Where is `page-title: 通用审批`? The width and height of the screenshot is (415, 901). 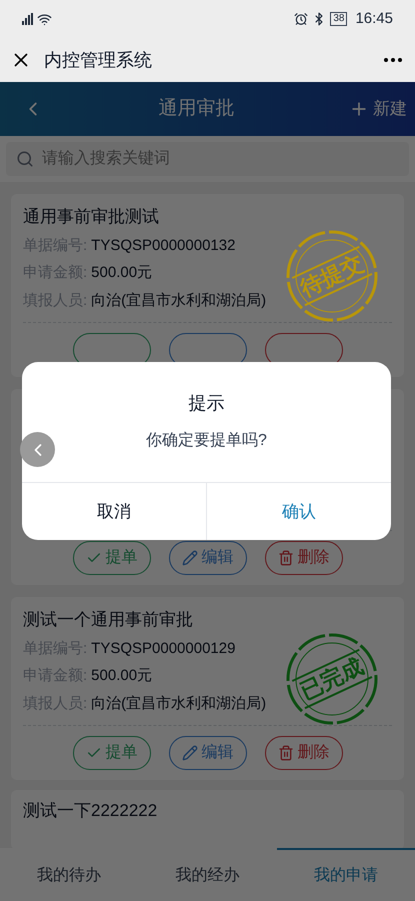 page-title: 通用审批 is located at coordinates (197, 108).